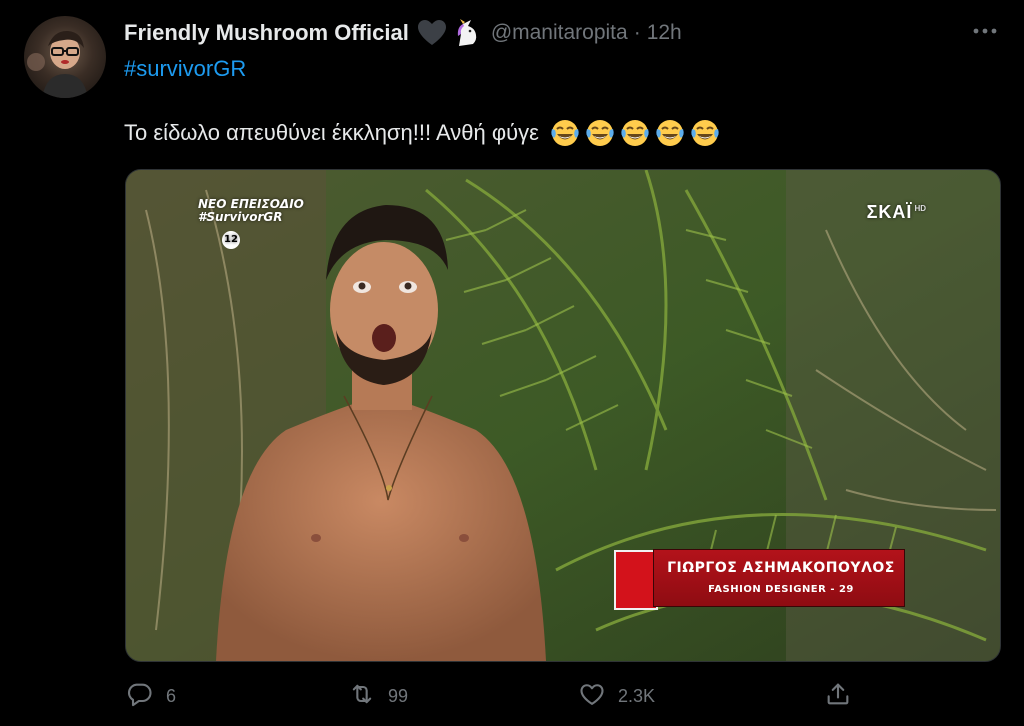 Image resolution: width=1024 pixels, height=726 pixels. What do you see at coordinates (559, 33) in the screenshot?
I see `user-handle: @manitaropita` at bounding box center [559, 33].